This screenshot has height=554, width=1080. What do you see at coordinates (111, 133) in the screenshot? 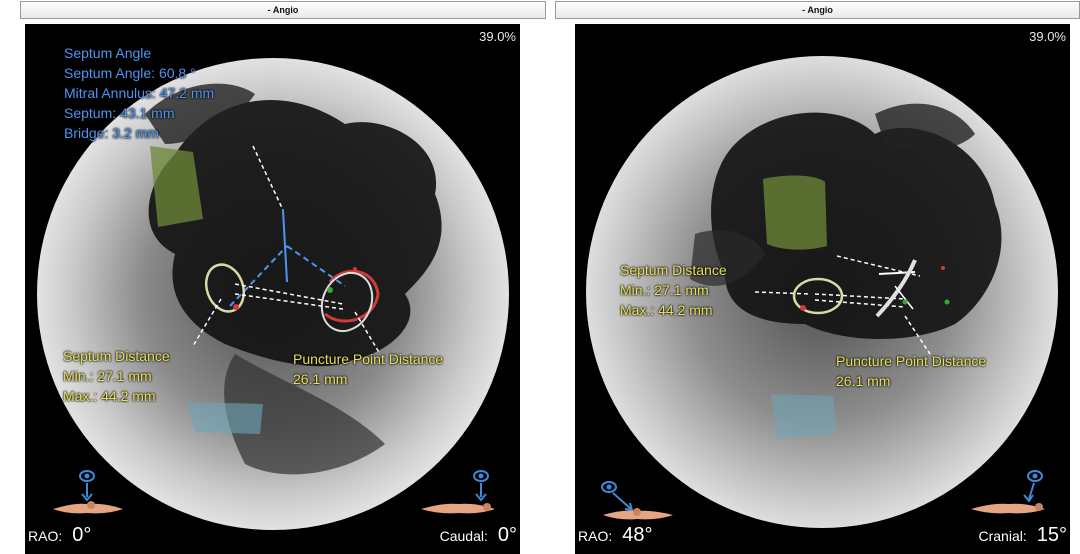
I see `measurement-bridge: Bridge: 3.2 mm` at bounding box center [111, 133].